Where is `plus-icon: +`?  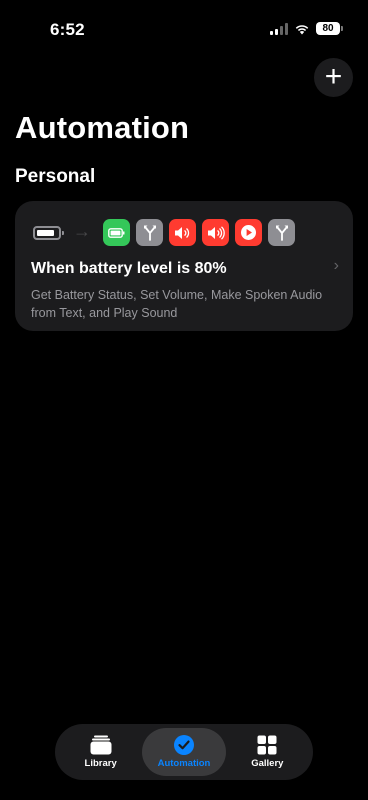
plus-icon: + is located at coordinates (333, 76).